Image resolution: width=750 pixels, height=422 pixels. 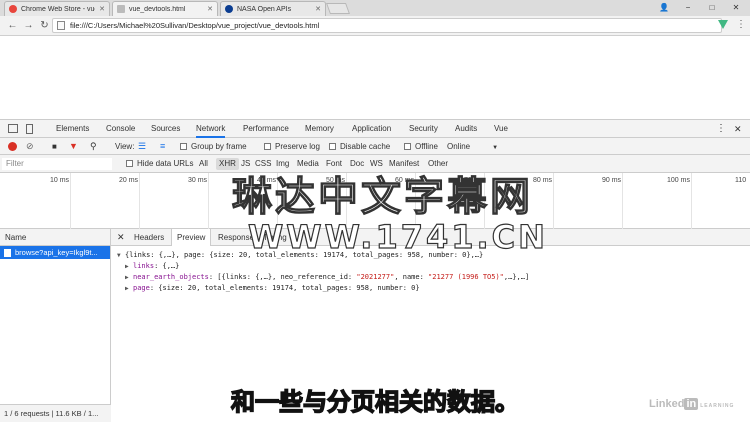 I want to click on tab-audits: Audits, so click(x=466, y=129).